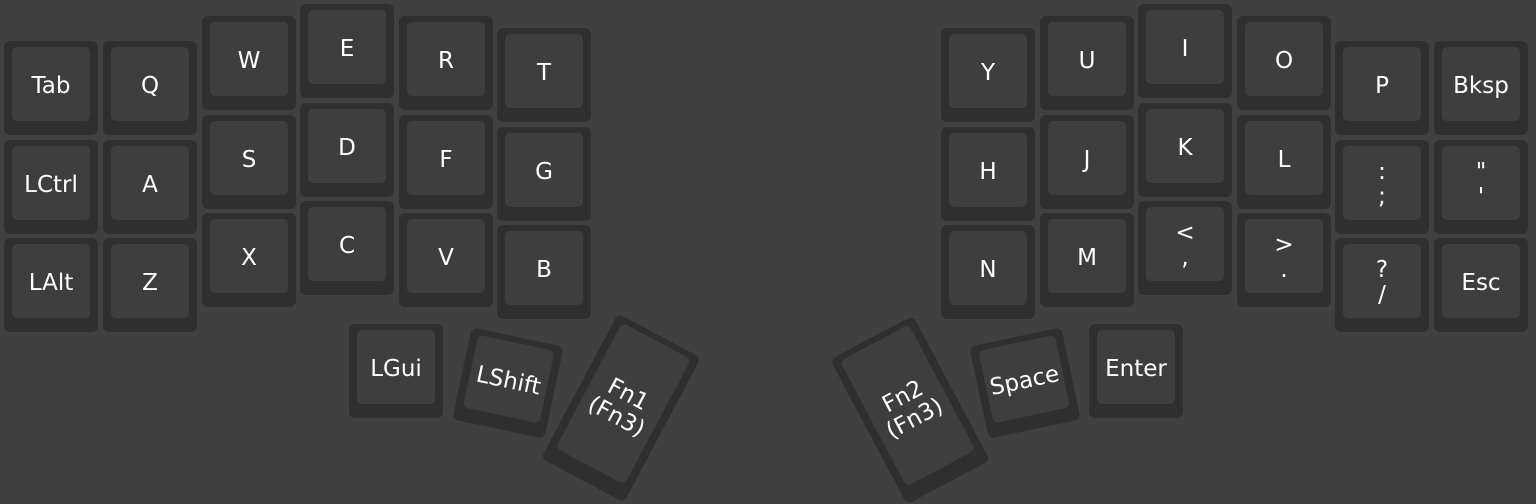 The height and width of the screenshot is (504, 1536). I want to click on legend-line: L, so click(1284, 159).